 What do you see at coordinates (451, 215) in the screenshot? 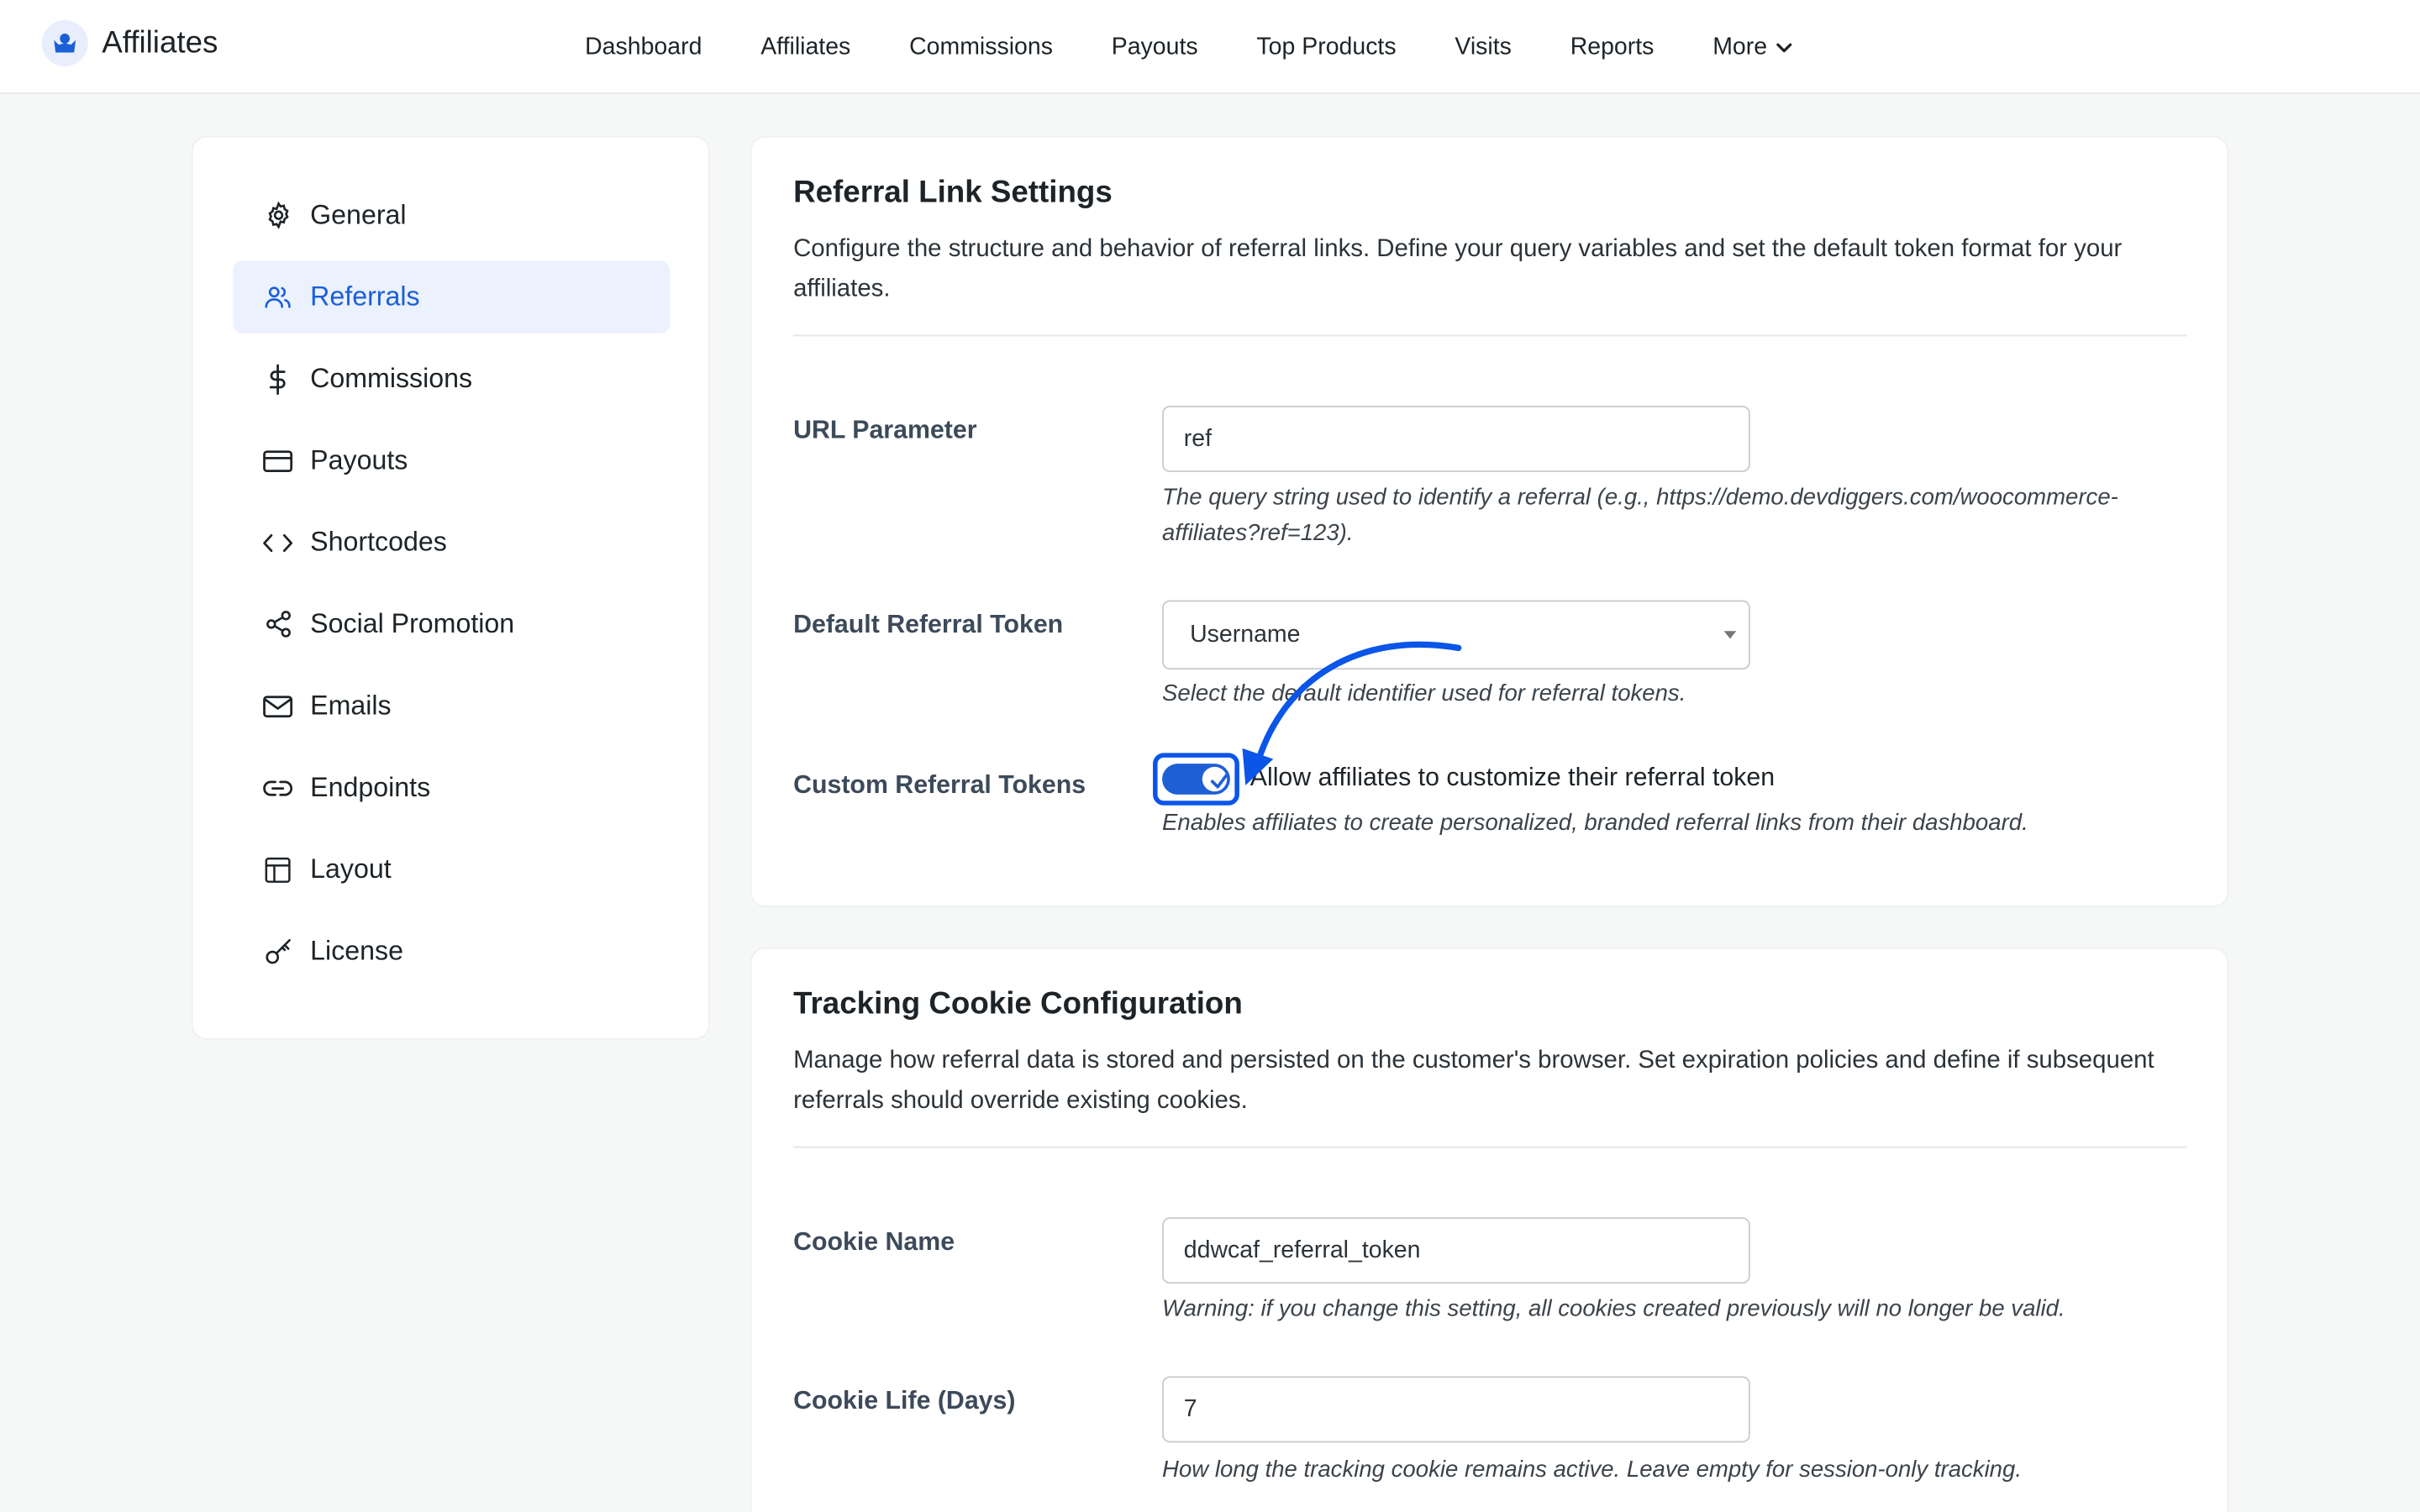
I see `sidebar-item-general: General` at bounding box center [451, 215].